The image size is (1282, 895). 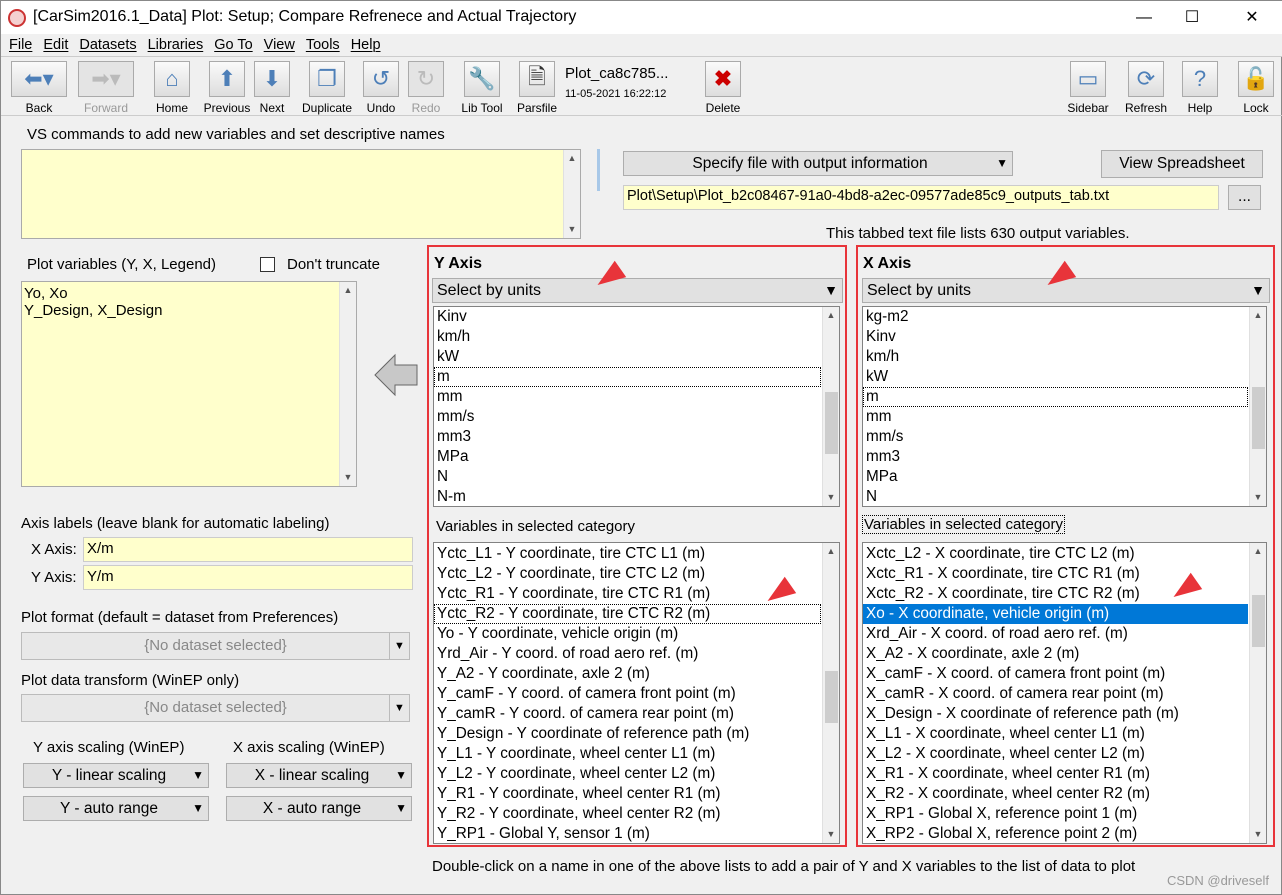 What do you see at coordinates (598, 170) in the screenshot?
I see `splitter` at bounding box center [598, 170].